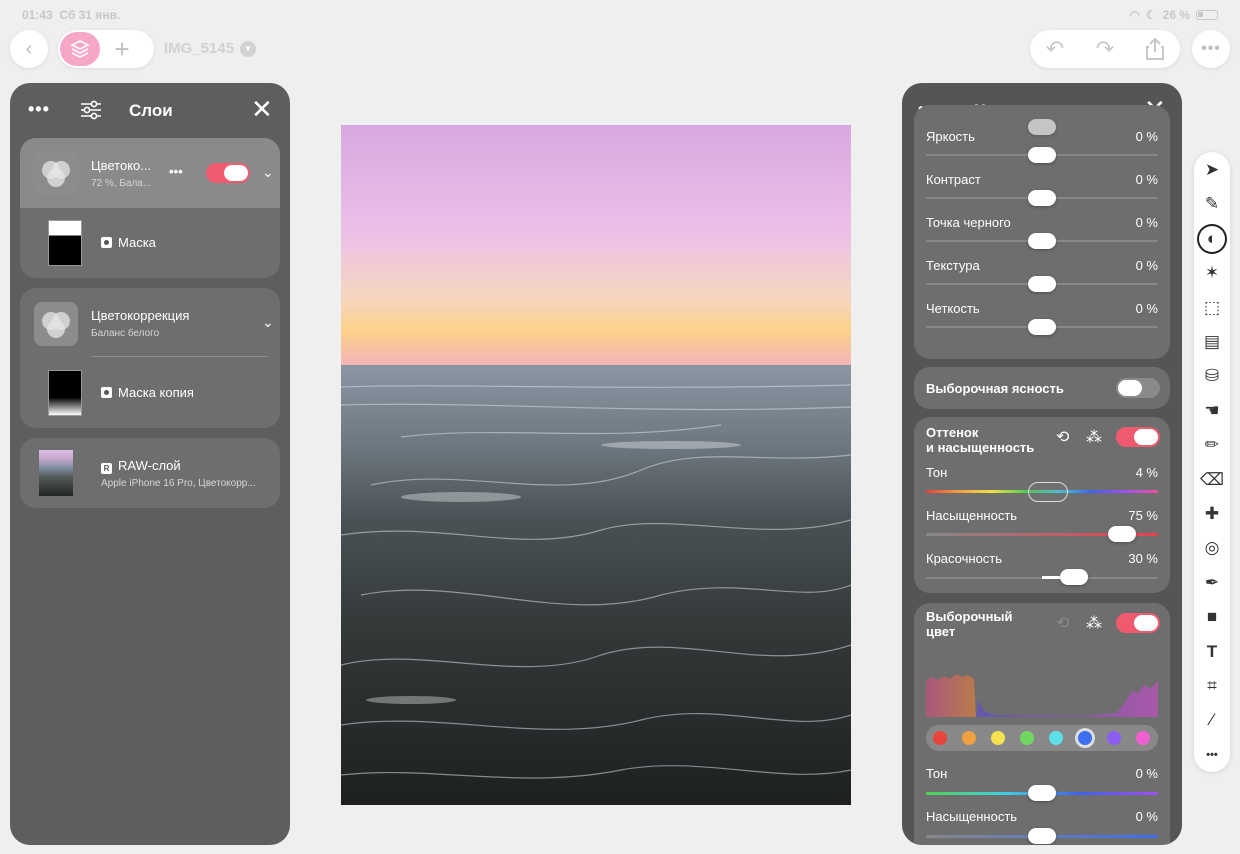 This screenshot has width=1240, height=854. Describe the element at coordinates (1146, 773) in the screenshot. I see `selective-hue-value: 0 %` at that location.